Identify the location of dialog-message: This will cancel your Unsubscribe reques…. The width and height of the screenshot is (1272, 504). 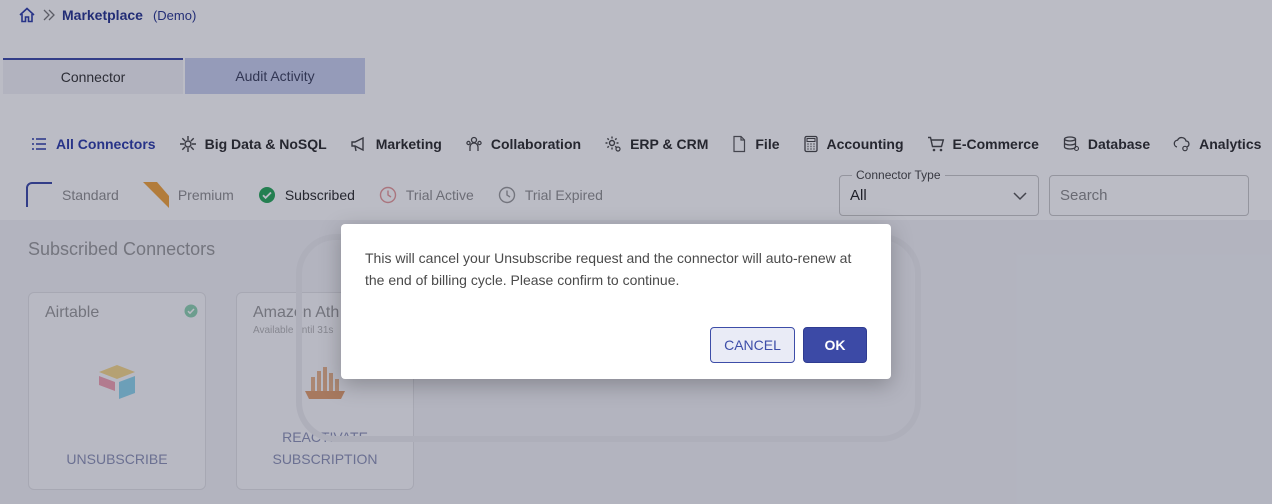
(608, 269).